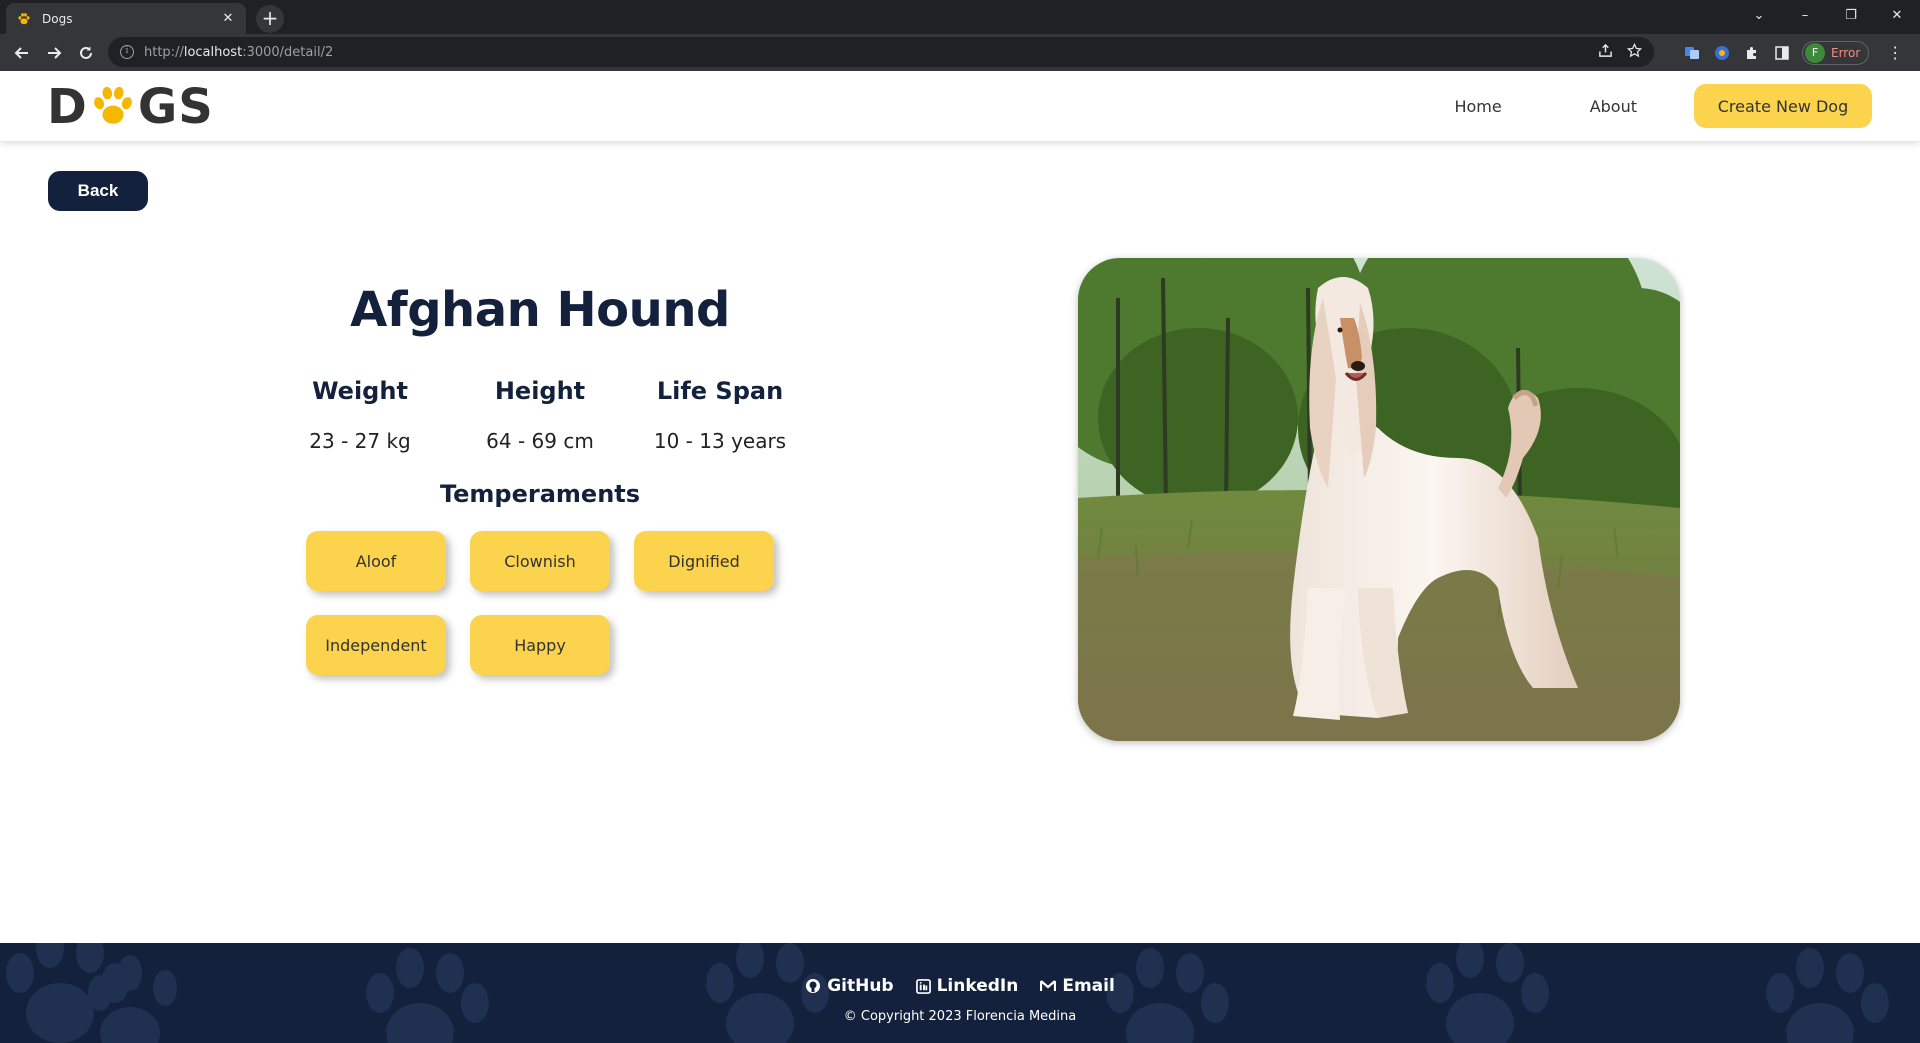 Image resolution: width=1920 pixels, height=1043 pixels. Describe the element at coordinates (960, 106) in the screenshot. I see `site-header: D GS Home About Create New Dog` at that location.